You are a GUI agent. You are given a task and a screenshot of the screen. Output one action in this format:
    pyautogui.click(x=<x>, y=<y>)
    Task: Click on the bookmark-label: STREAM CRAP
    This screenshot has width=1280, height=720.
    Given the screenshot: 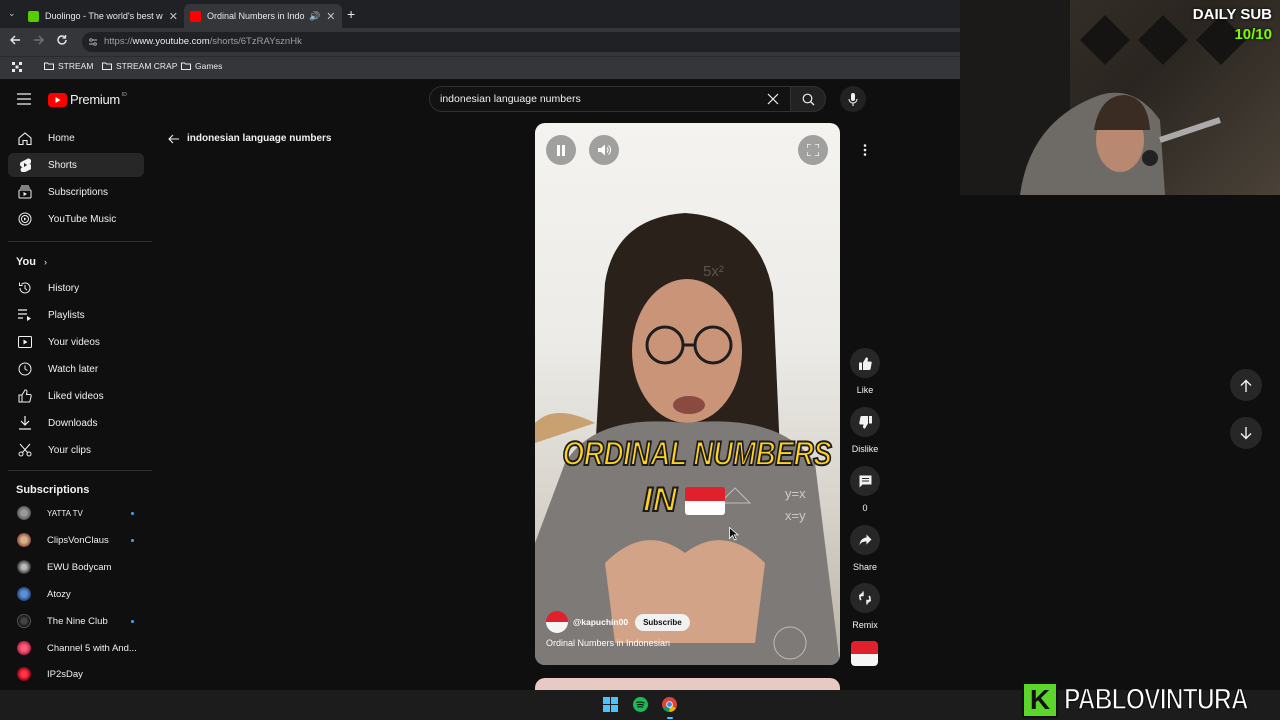 What is the action you would take?
    pyautogui.click(x=147, y=66)
    